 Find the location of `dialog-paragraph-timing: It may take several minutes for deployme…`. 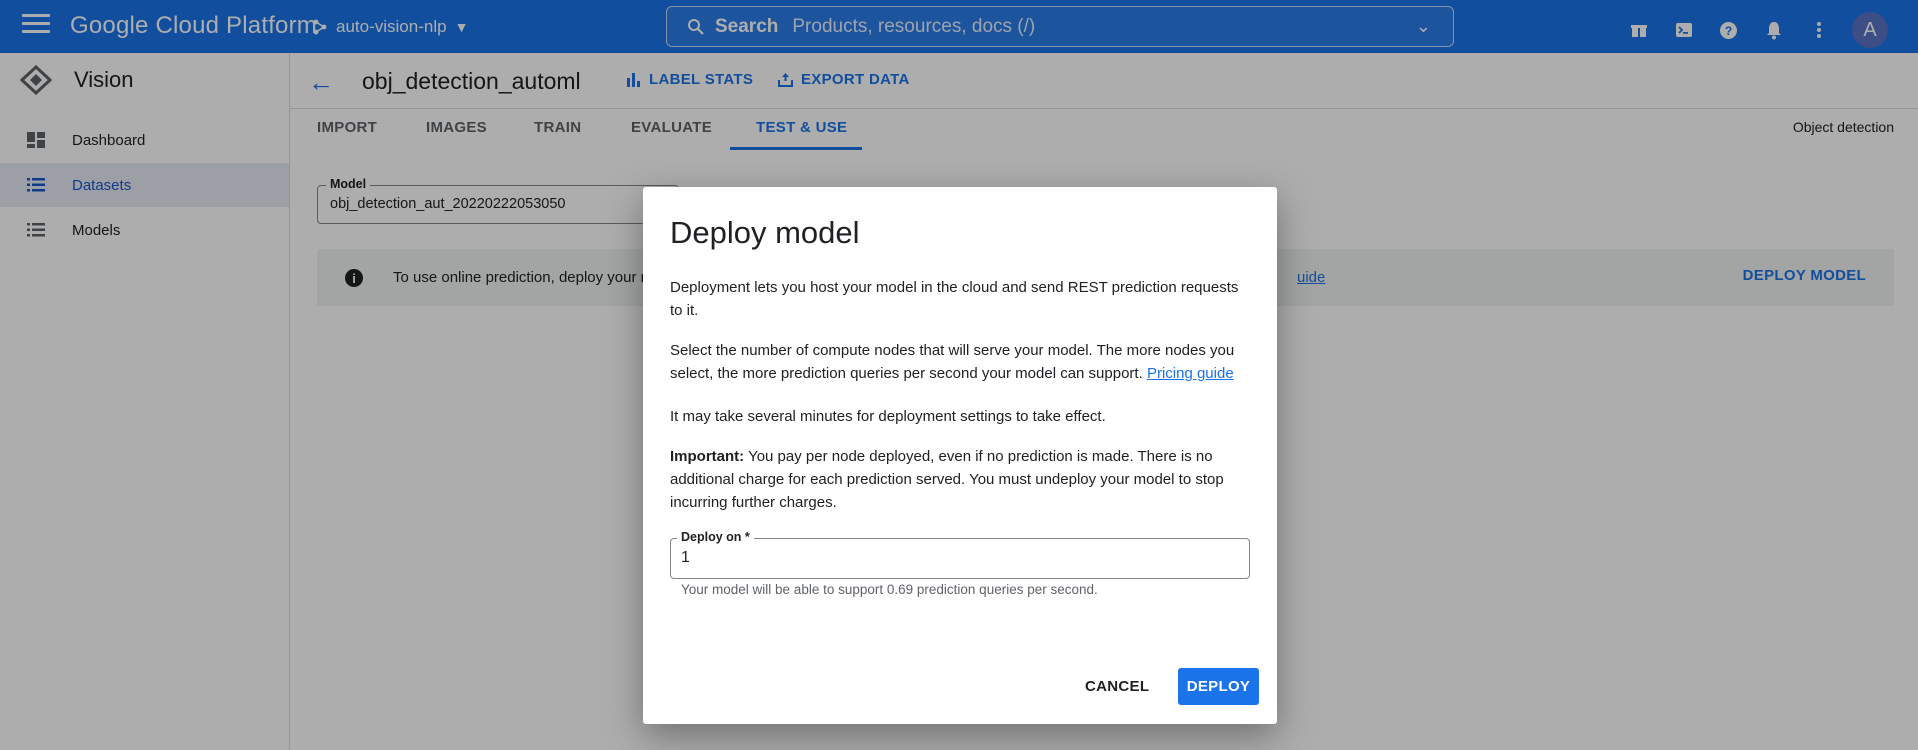

dialog-paragraph-timing: It may take several minutes for deployme… is located at coordinates (888, 416).